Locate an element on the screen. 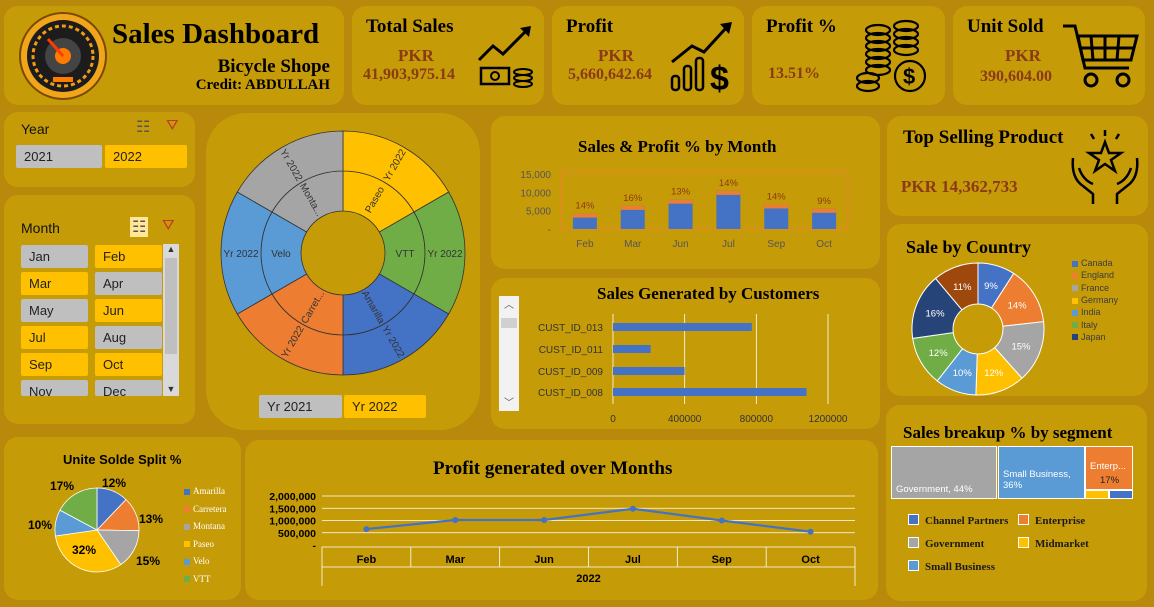  slice-label: 17% is located at coordinates (62, 486).